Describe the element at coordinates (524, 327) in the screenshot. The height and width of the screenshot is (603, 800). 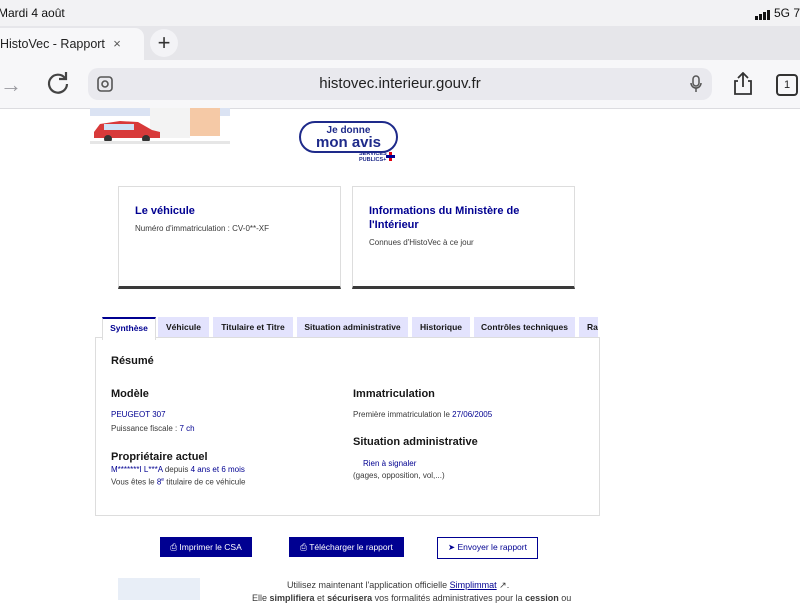
I see `tab-controles-techniques: Contrôles techniques` at that location.